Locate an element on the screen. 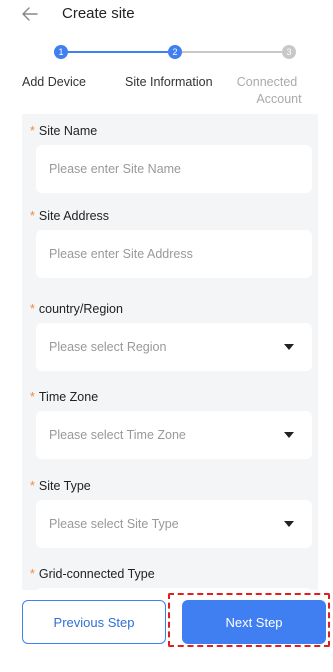 This screenshot has width=333, height=672. site-address-input: Please enter Site Address is located at coordinates (174, 254).